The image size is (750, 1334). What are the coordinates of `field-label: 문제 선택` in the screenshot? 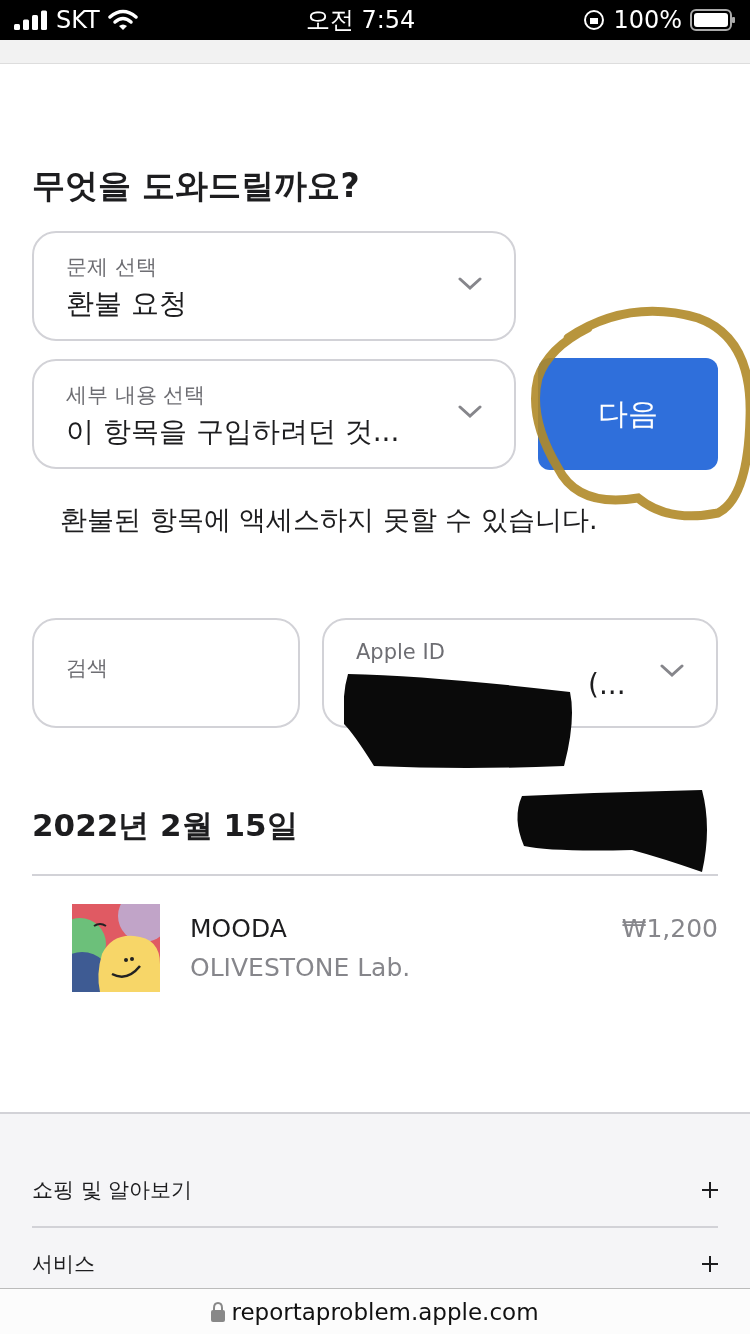 It's located at (112, 267).